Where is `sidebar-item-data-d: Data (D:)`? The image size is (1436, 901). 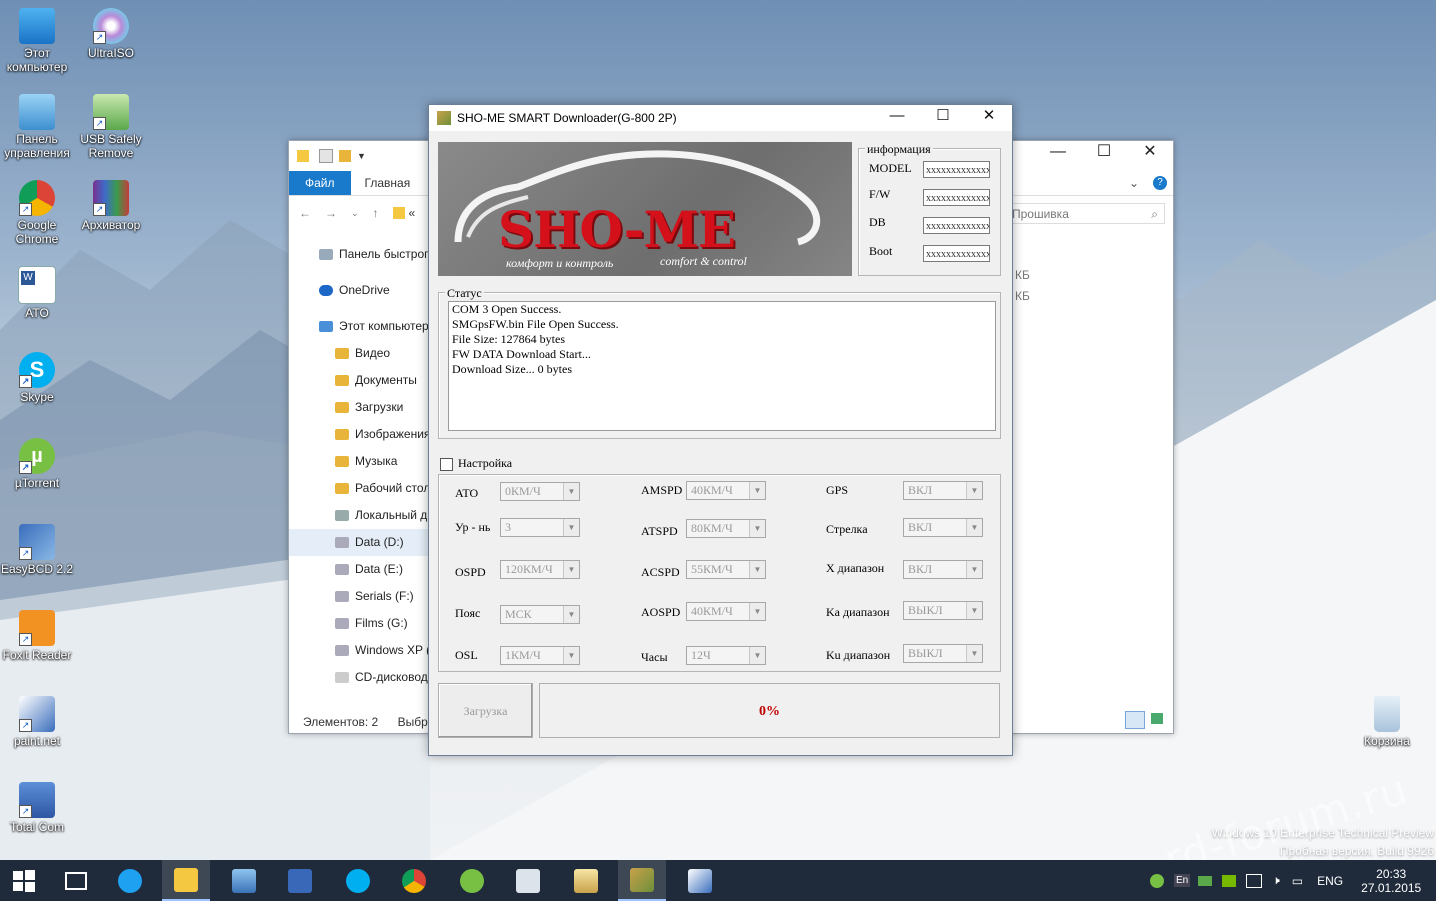
sidebar-item-data-d: Data (D:) is located at coordinates (359, 542).